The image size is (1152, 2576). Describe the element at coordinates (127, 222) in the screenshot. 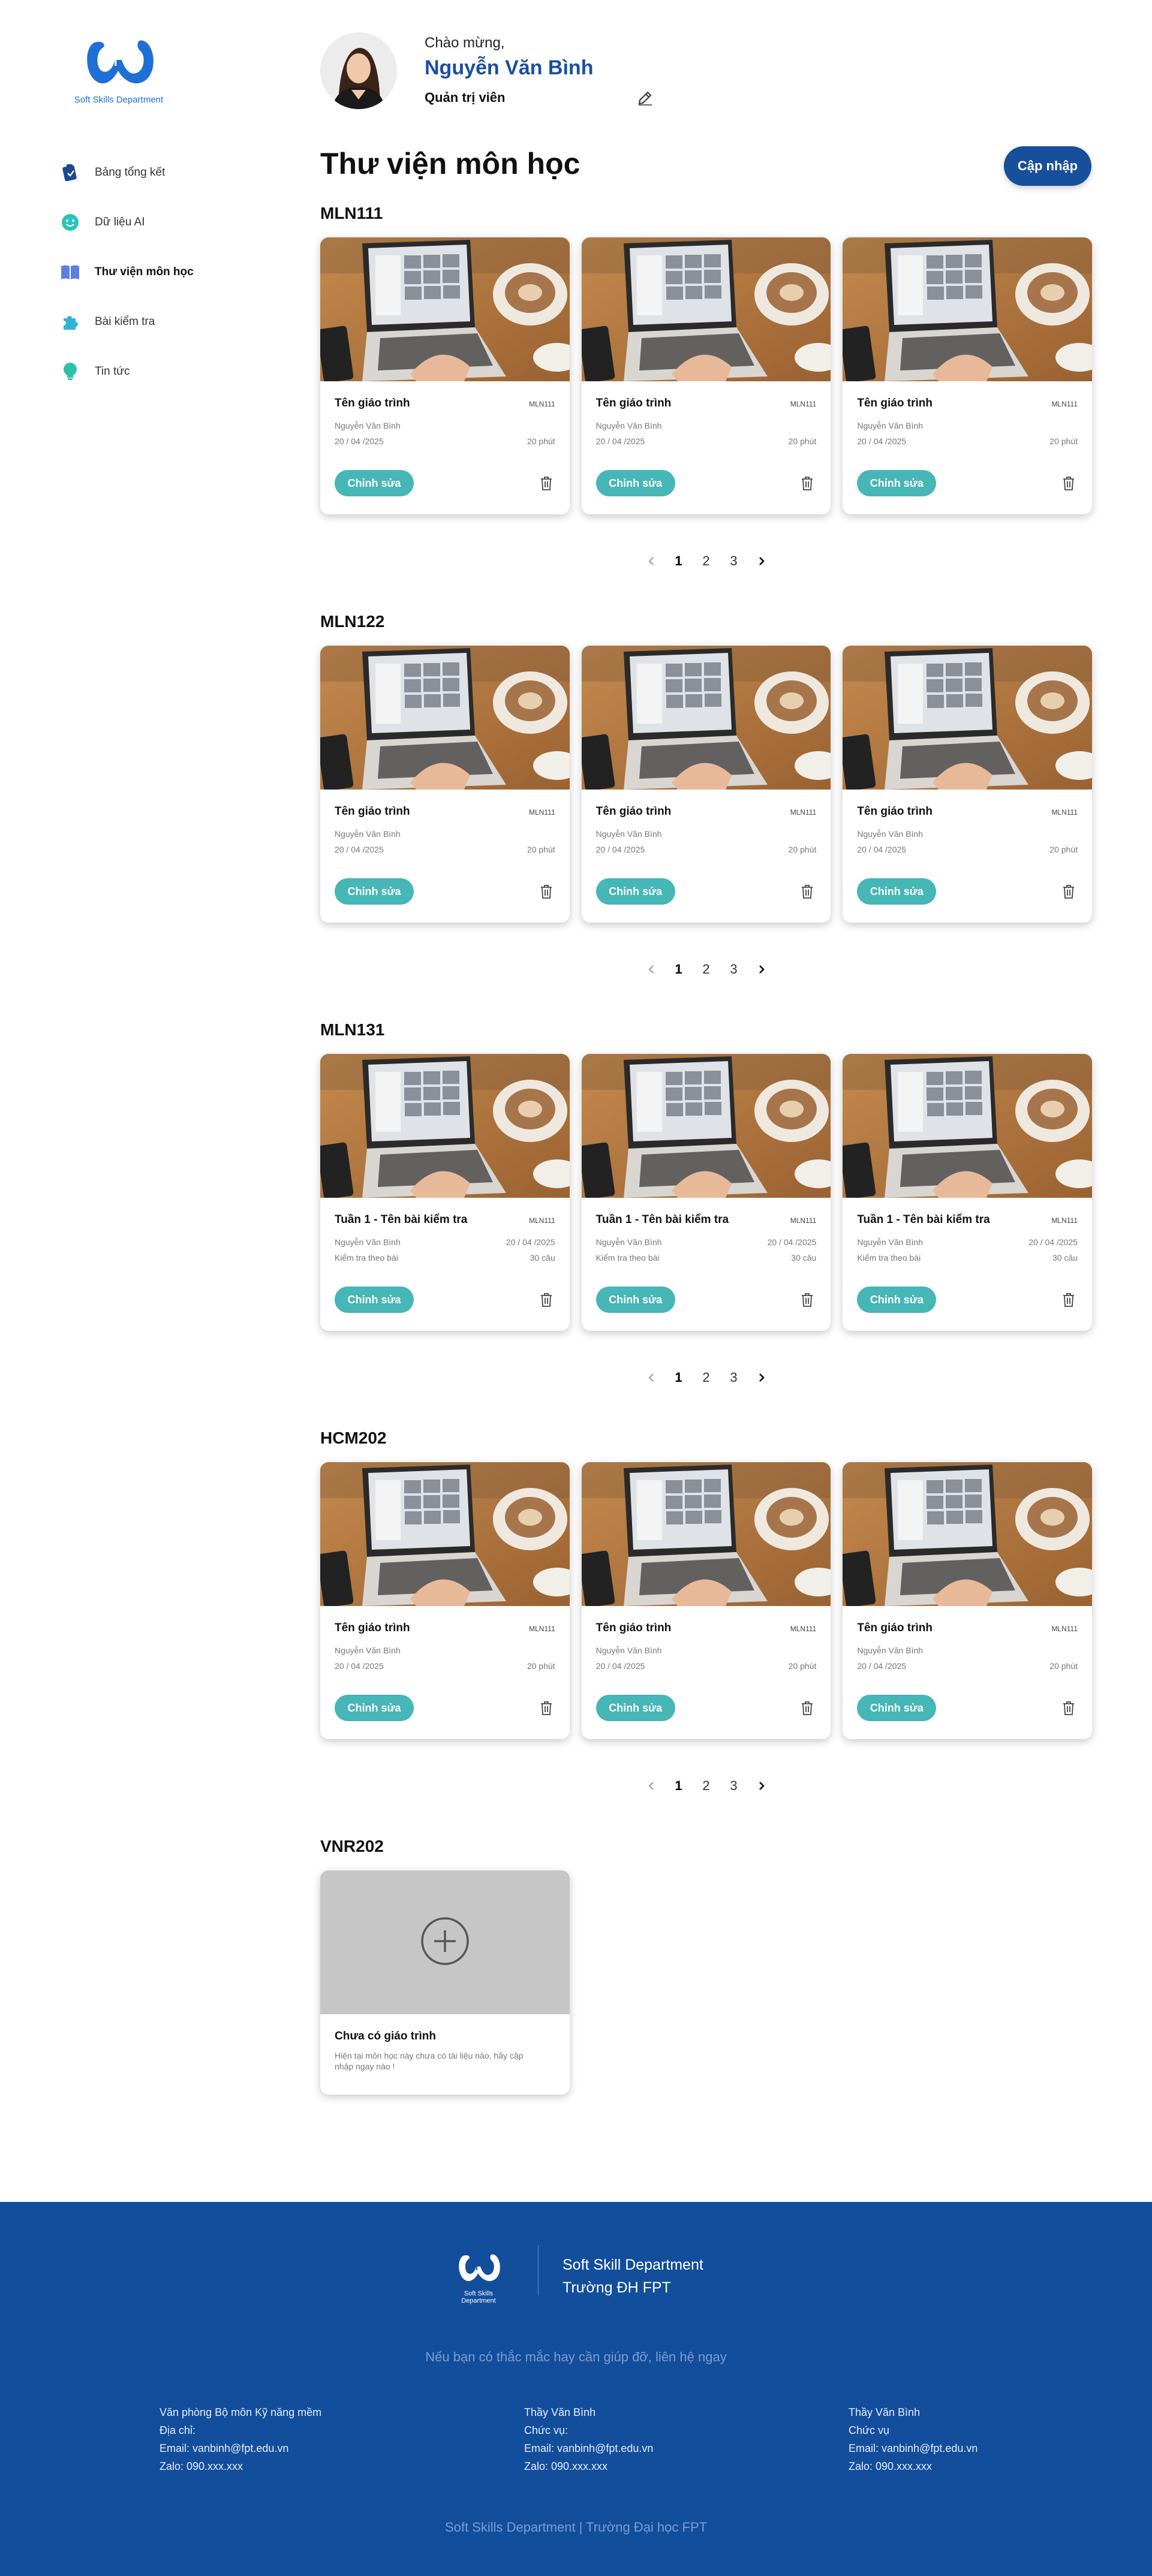

I see `sidebar-item-ai-data: Dữ liệu AI` at that location.